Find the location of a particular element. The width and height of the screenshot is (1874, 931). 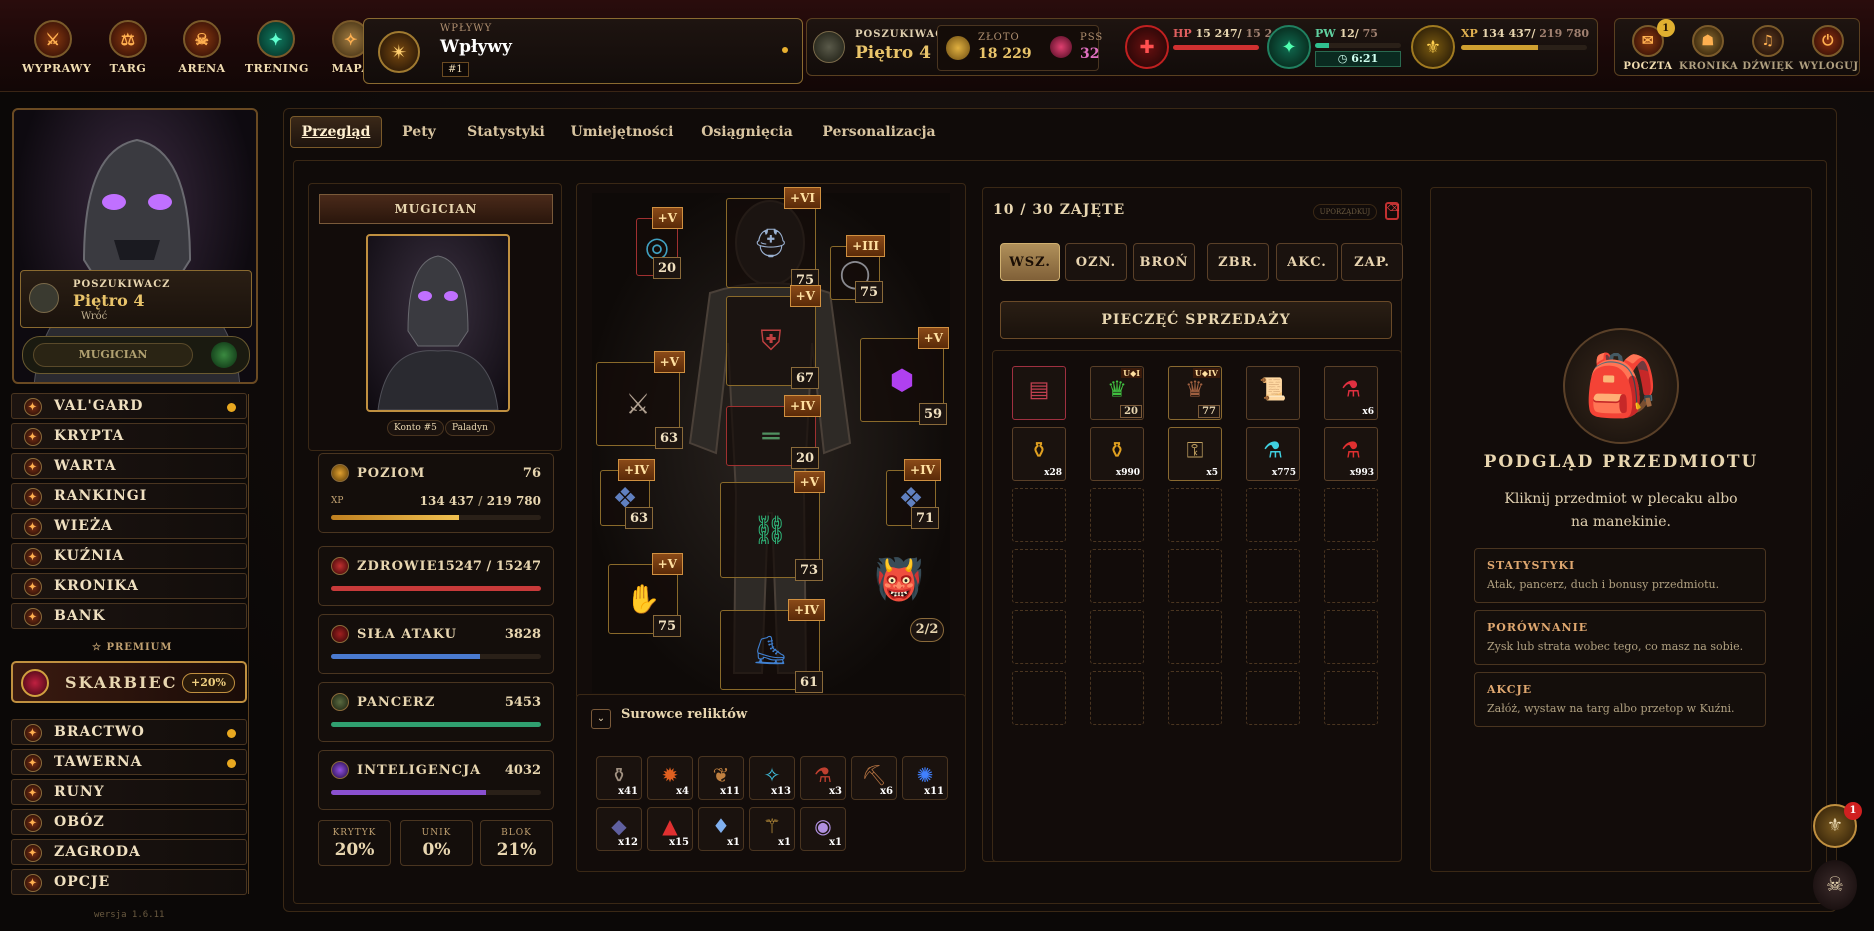

equip-slot-weapon: ⚔ +V 63 is located at coordinates (640, 400).